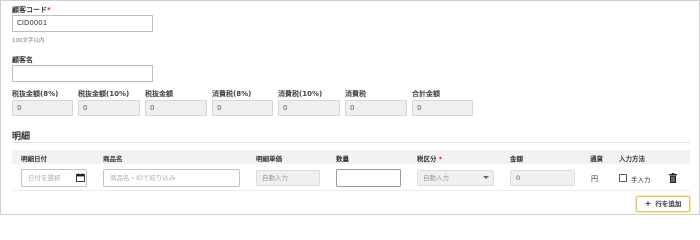 Image resolution: width=700 pixels, height=240 pixels. Describe the element at coordinates (232, 94) in the screenshot. I see `summary-label-tax-8: 消費税(8%)` at that location.